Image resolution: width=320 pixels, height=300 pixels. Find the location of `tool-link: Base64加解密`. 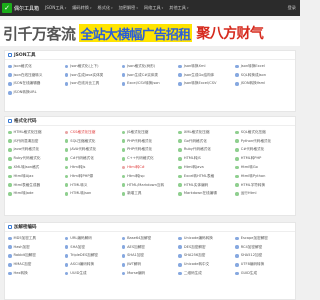

tool-link: Base64加解密 is located at coordinates (150, 238).